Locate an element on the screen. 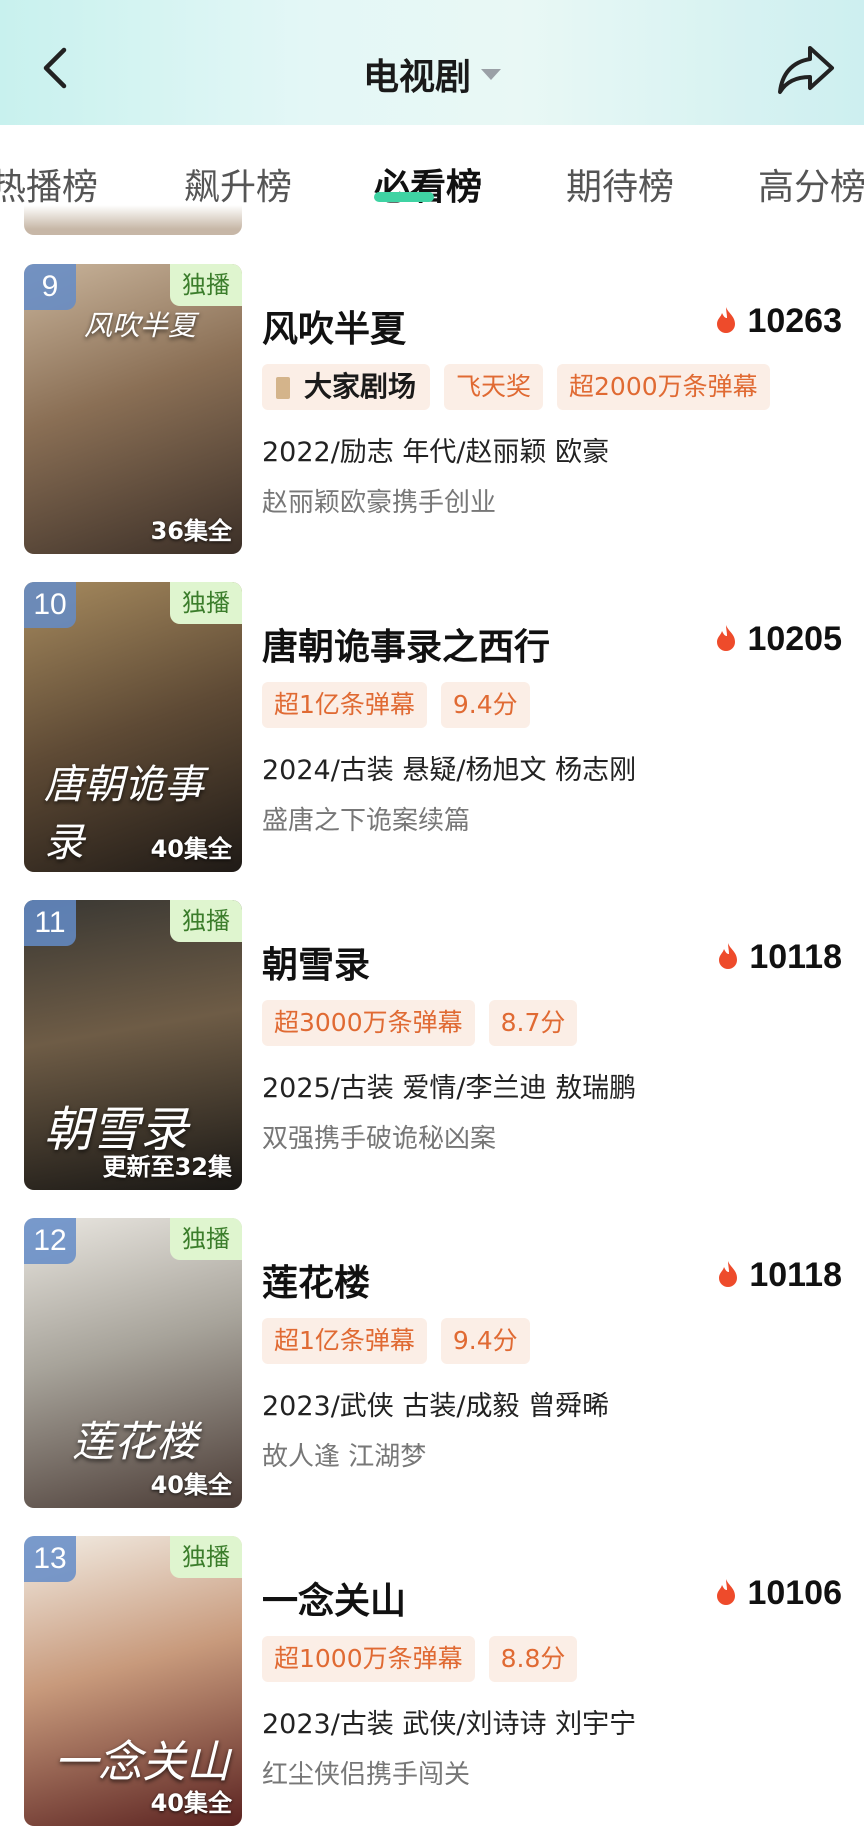 Image resolution: width=864 pixels, height=1826 pixels. rank-badge: 10 is located at coordinates (50, 605).